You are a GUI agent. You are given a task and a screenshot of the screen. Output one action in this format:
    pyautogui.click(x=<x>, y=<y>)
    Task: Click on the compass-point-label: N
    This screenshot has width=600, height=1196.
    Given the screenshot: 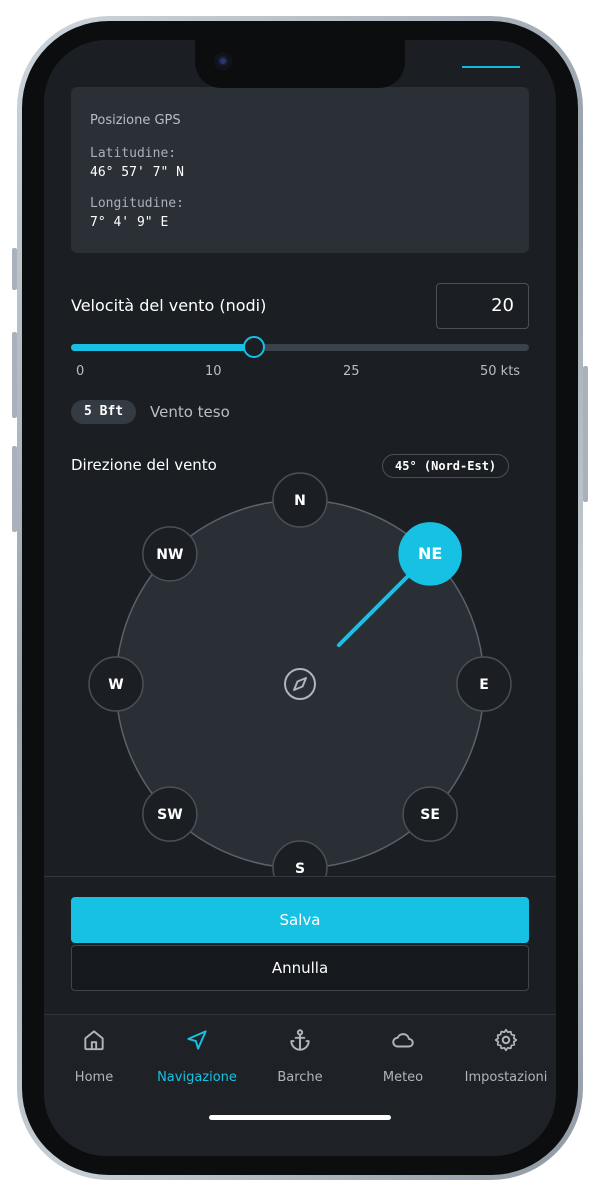 What is the action you would take?
    pyautogui.click(x=300, y=501)
    